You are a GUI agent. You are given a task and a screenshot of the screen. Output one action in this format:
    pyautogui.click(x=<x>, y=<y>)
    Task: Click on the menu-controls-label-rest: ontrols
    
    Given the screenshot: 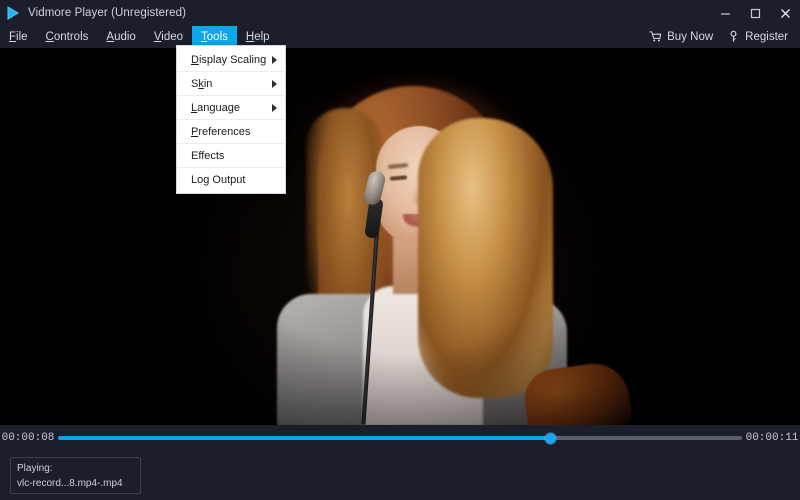 What is the action you would take?
    pyautogui.click(x=71, y=36)
    